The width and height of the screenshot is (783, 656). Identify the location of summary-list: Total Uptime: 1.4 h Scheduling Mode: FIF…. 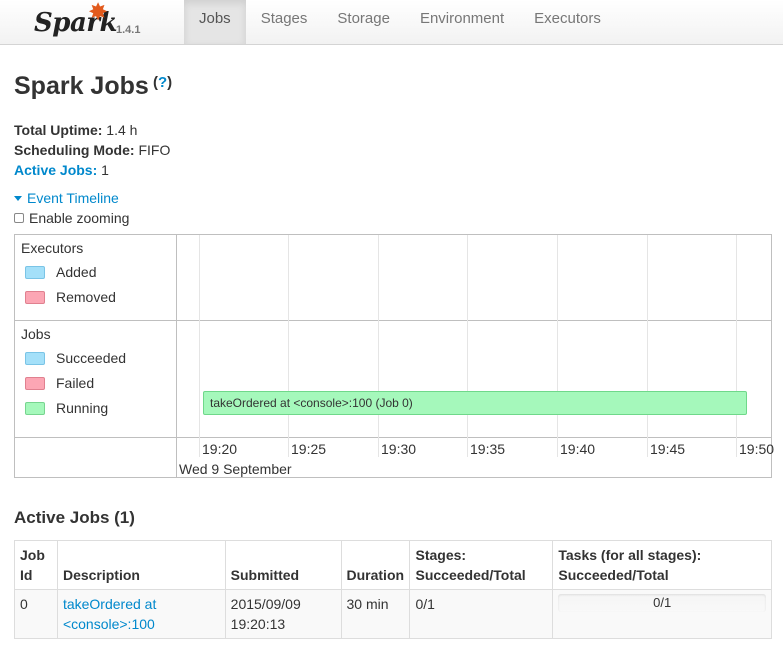
(92, 150).